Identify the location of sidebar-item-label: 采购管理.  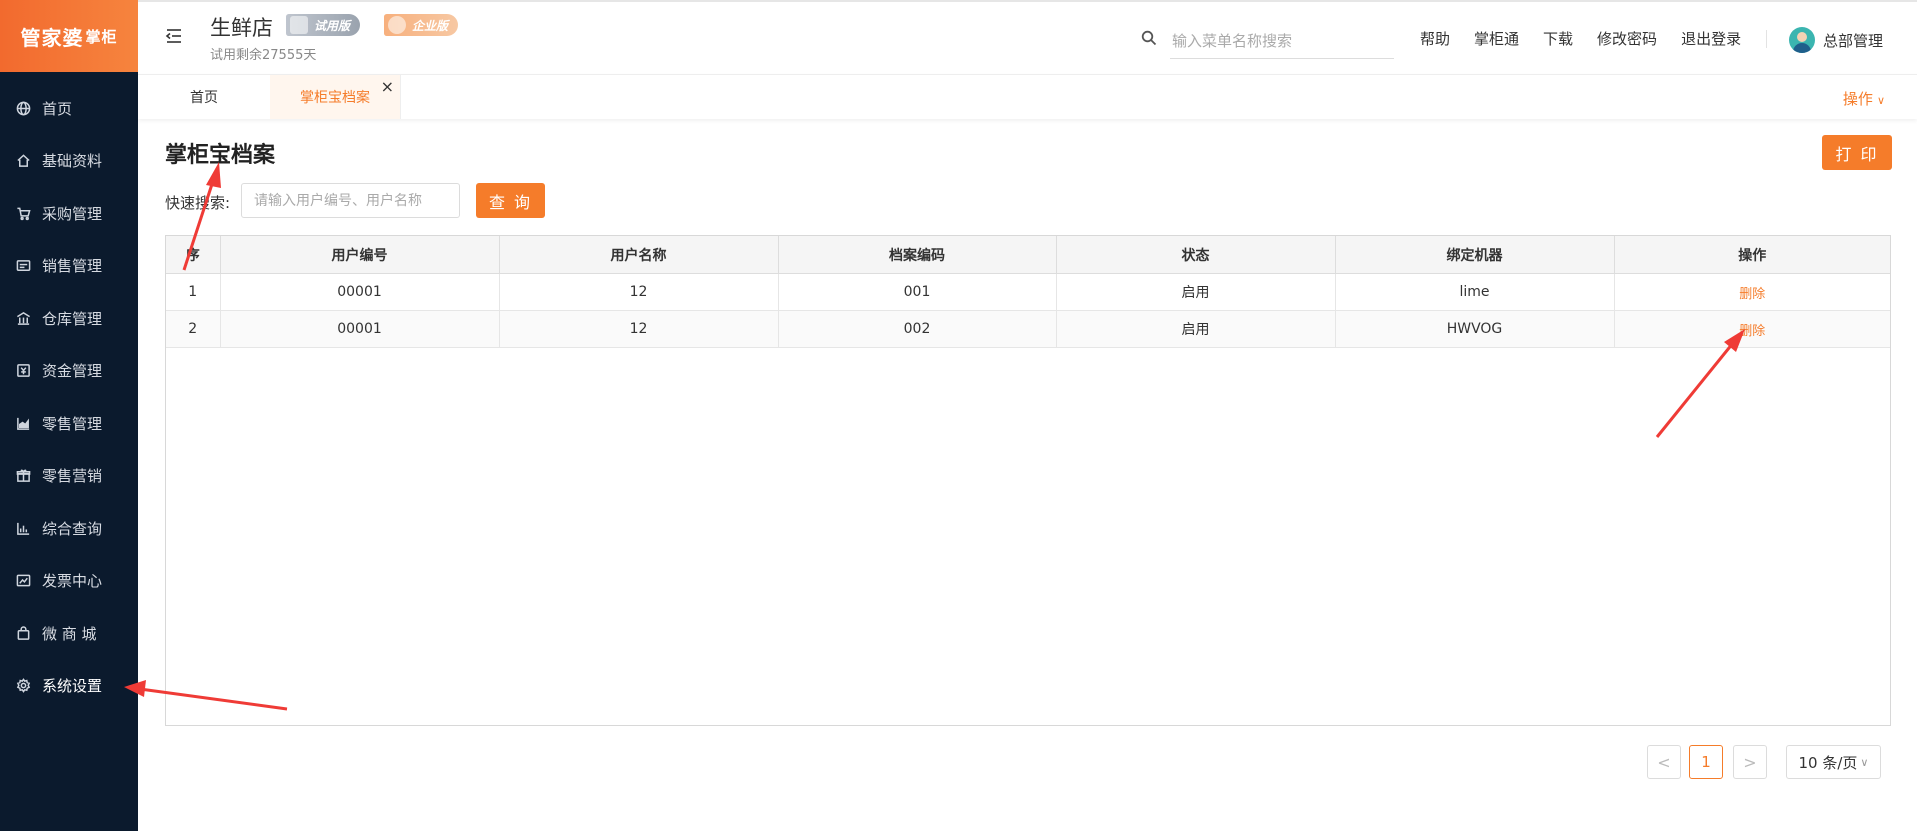
(72, 213).